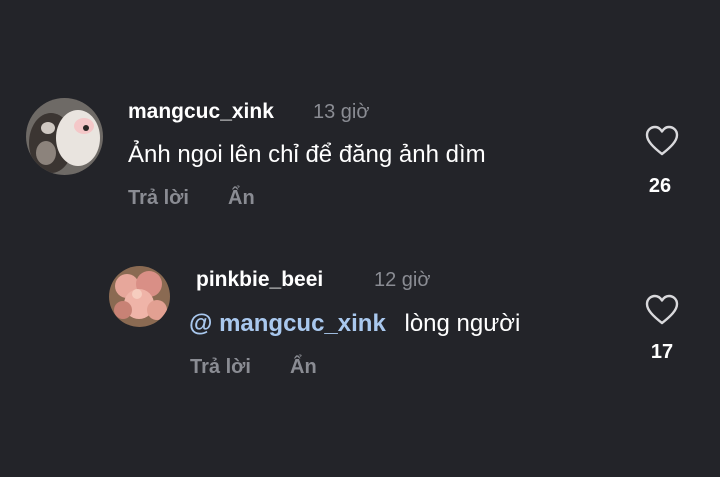  Describe the element at coordinates (307, 154) in the screenshot. I see `comment-text: Ảnh ngoi lên chỉ để đăng ảnh dìm` at that location.